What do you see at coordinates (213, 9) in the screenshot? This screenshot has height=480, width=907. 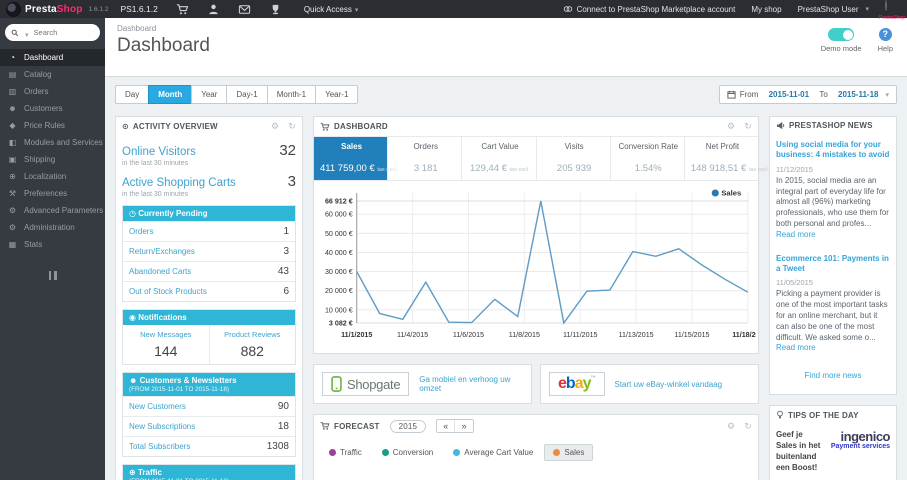 I see `user-icon` at bounding box center [213, 9].